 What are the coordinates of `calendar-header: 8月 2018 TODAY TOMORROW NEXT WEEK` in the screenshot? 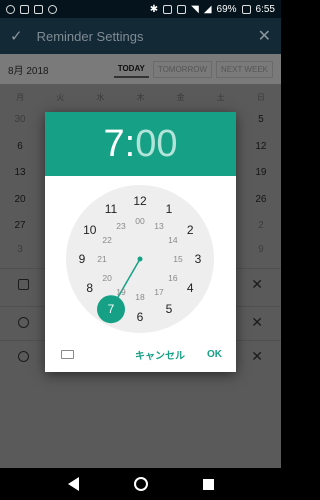 It's located at (140, 69).